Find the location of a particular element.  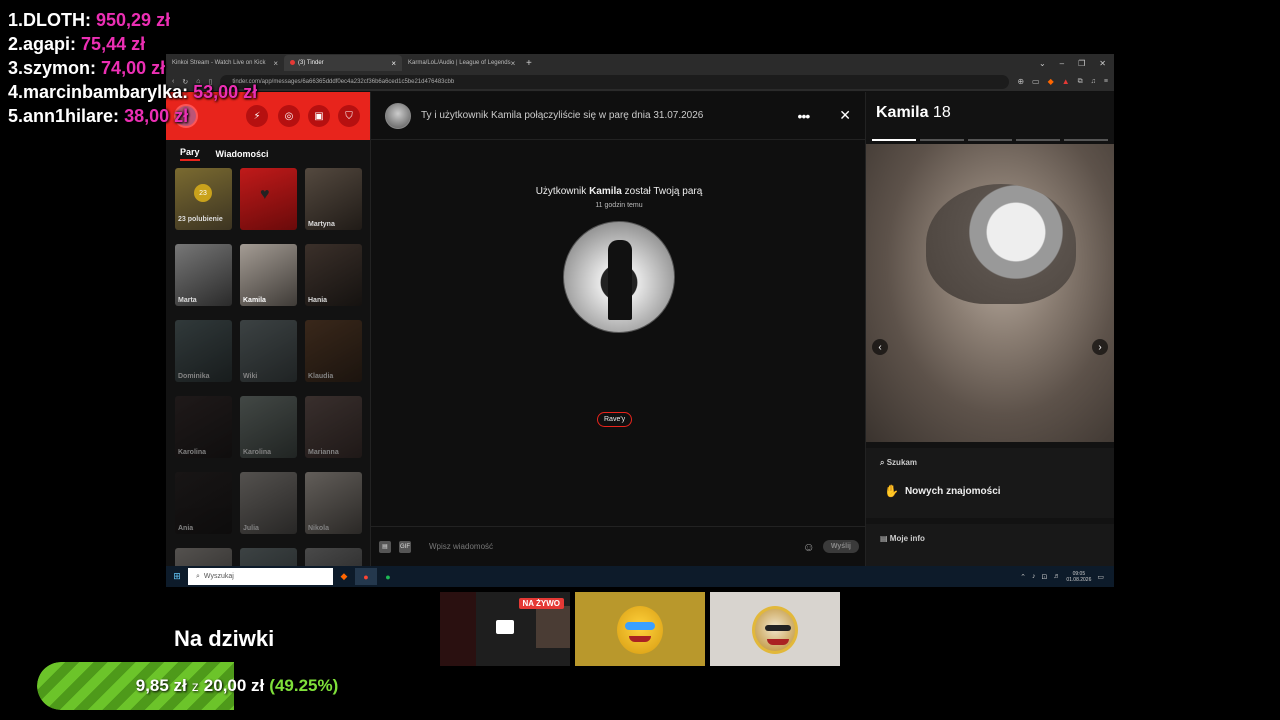

cool-face-icon is located at coordinates (640, 630).